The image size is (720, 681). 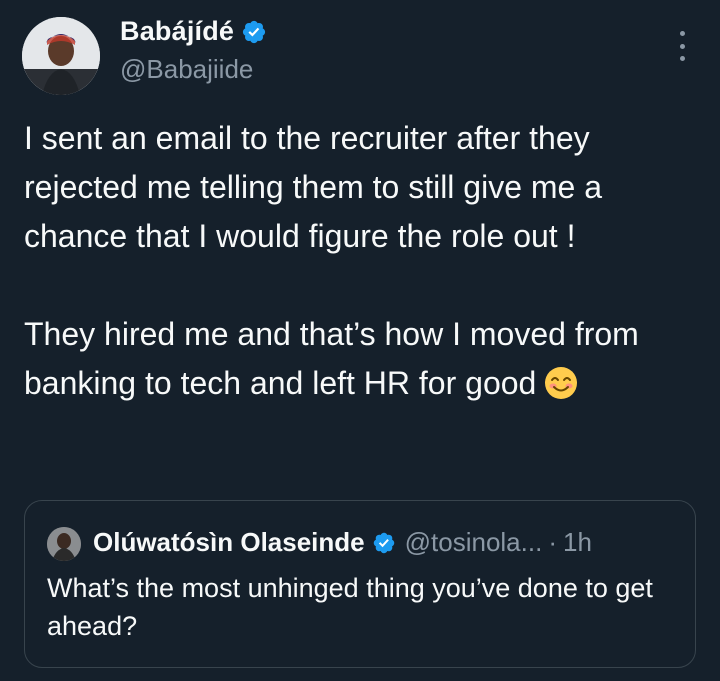 What do you see at coordinates (561, 382) in the screenshot?
I see `smiling-face-emoji-icon` at bounding box center [561, 382].